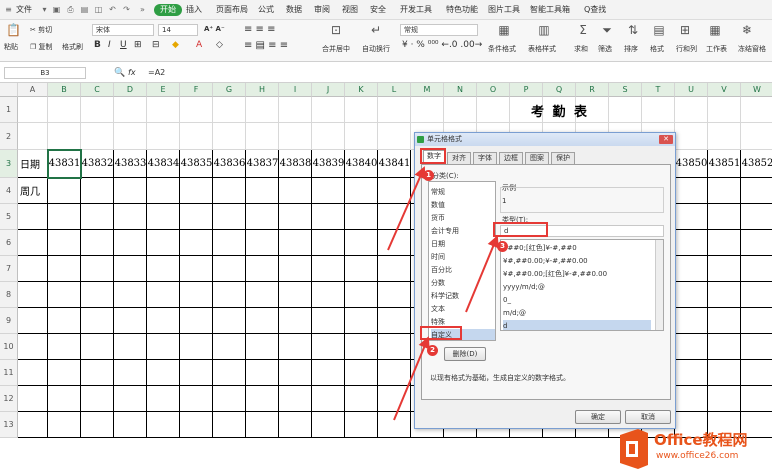 This screenshot has width=772, height=475. I want to click on tab-picture-tools: 图片工具, so click(504, 10).